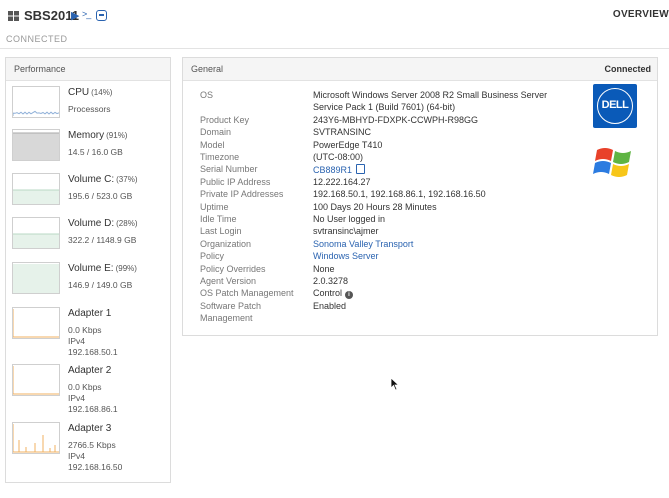  What do you see at coordinates (102, 240) in the screenshot?
I see `perf-item-detail: 322.2 / 1148.9 GB` at bounding box center [102, 240].